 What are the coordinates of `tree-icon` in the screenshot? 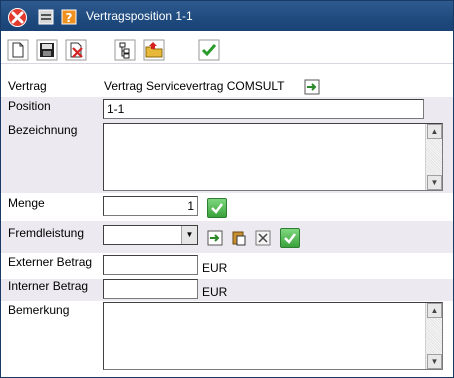 It's located at (125, 50).